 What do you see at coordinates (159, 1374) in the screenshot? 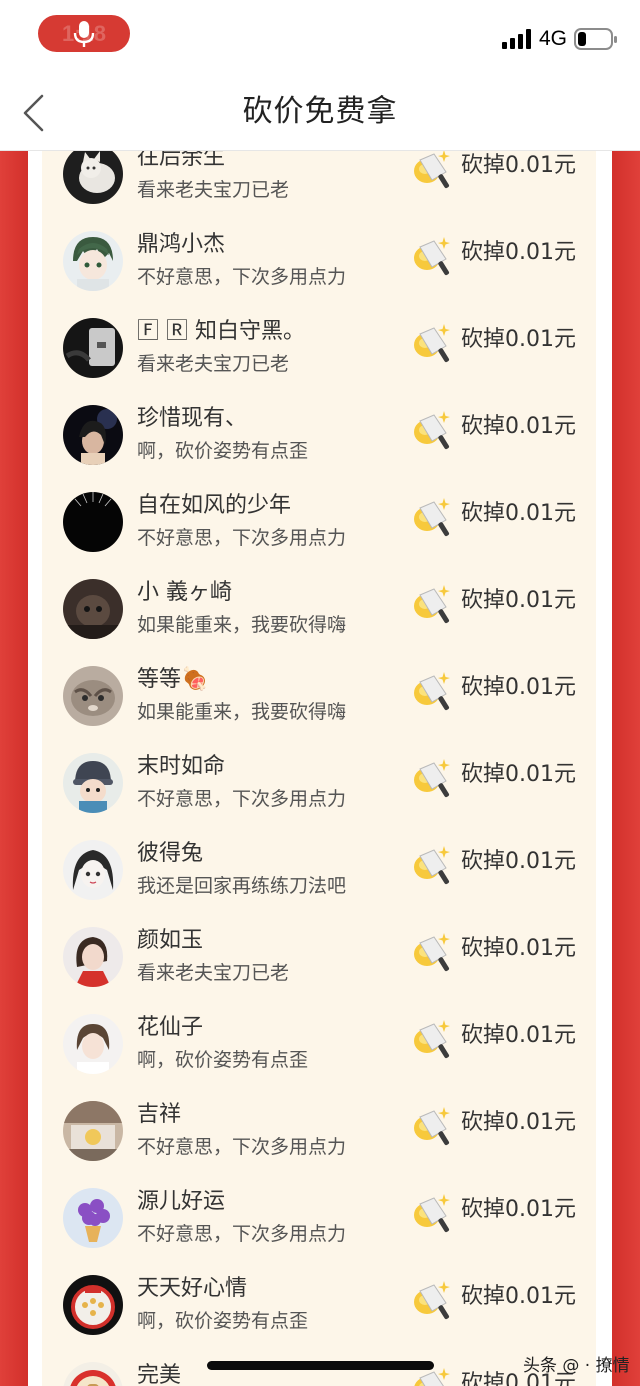
I see `username: 完美` at bounding box center [159, 1374].